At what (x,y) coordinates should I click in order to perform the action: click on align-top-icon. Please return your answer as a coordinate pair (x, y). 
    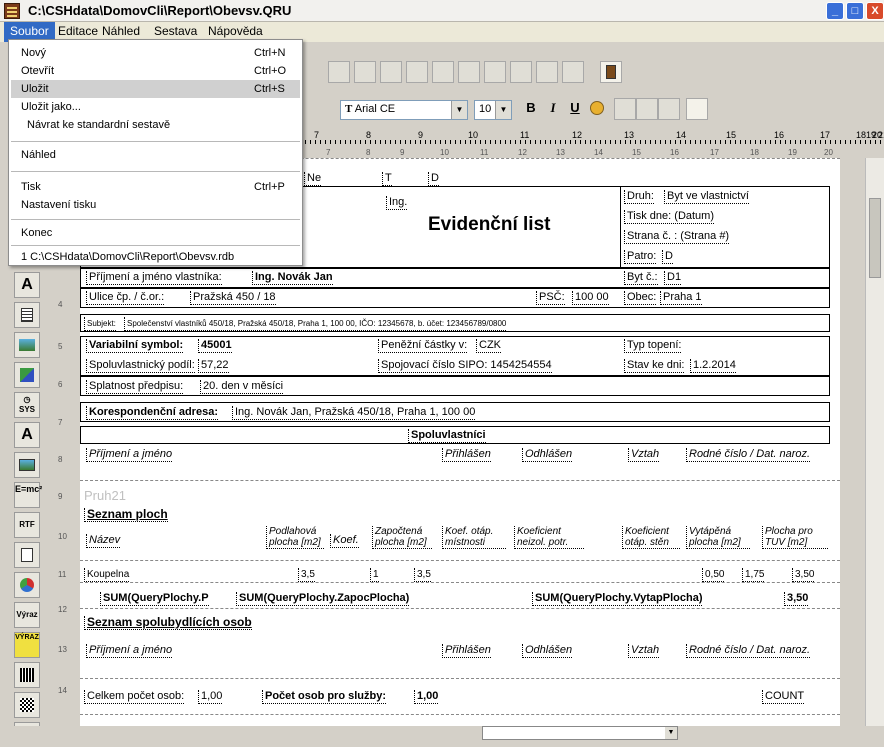
    Looking at the image, I should click on (417, 72).